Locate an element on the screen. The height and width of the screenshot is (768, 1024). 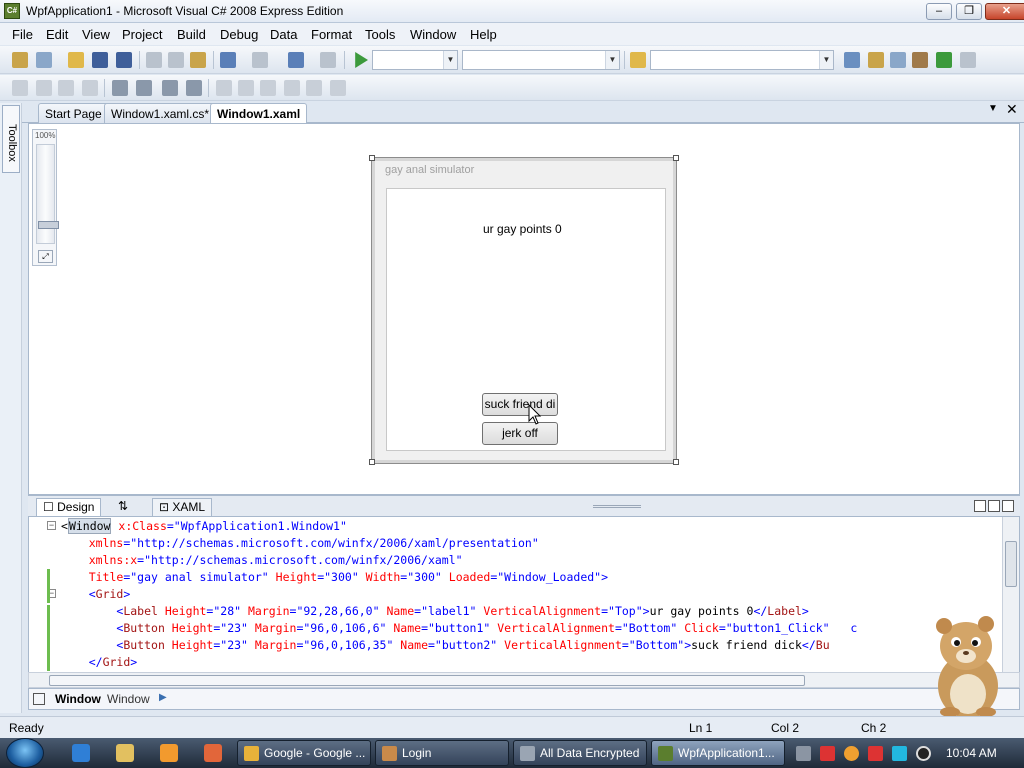
menu-format: Format is located at coordinates (331, 34).